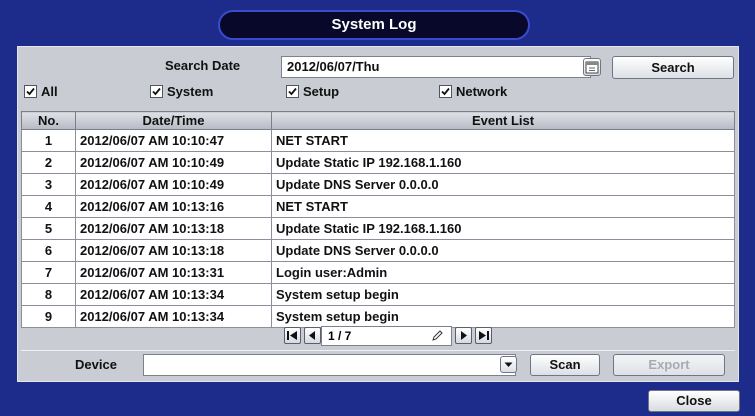  Describe the element at coordinates (436, 67) in the screenshot. I see `search-date-field: 2012/06/07/Thu` at that location.